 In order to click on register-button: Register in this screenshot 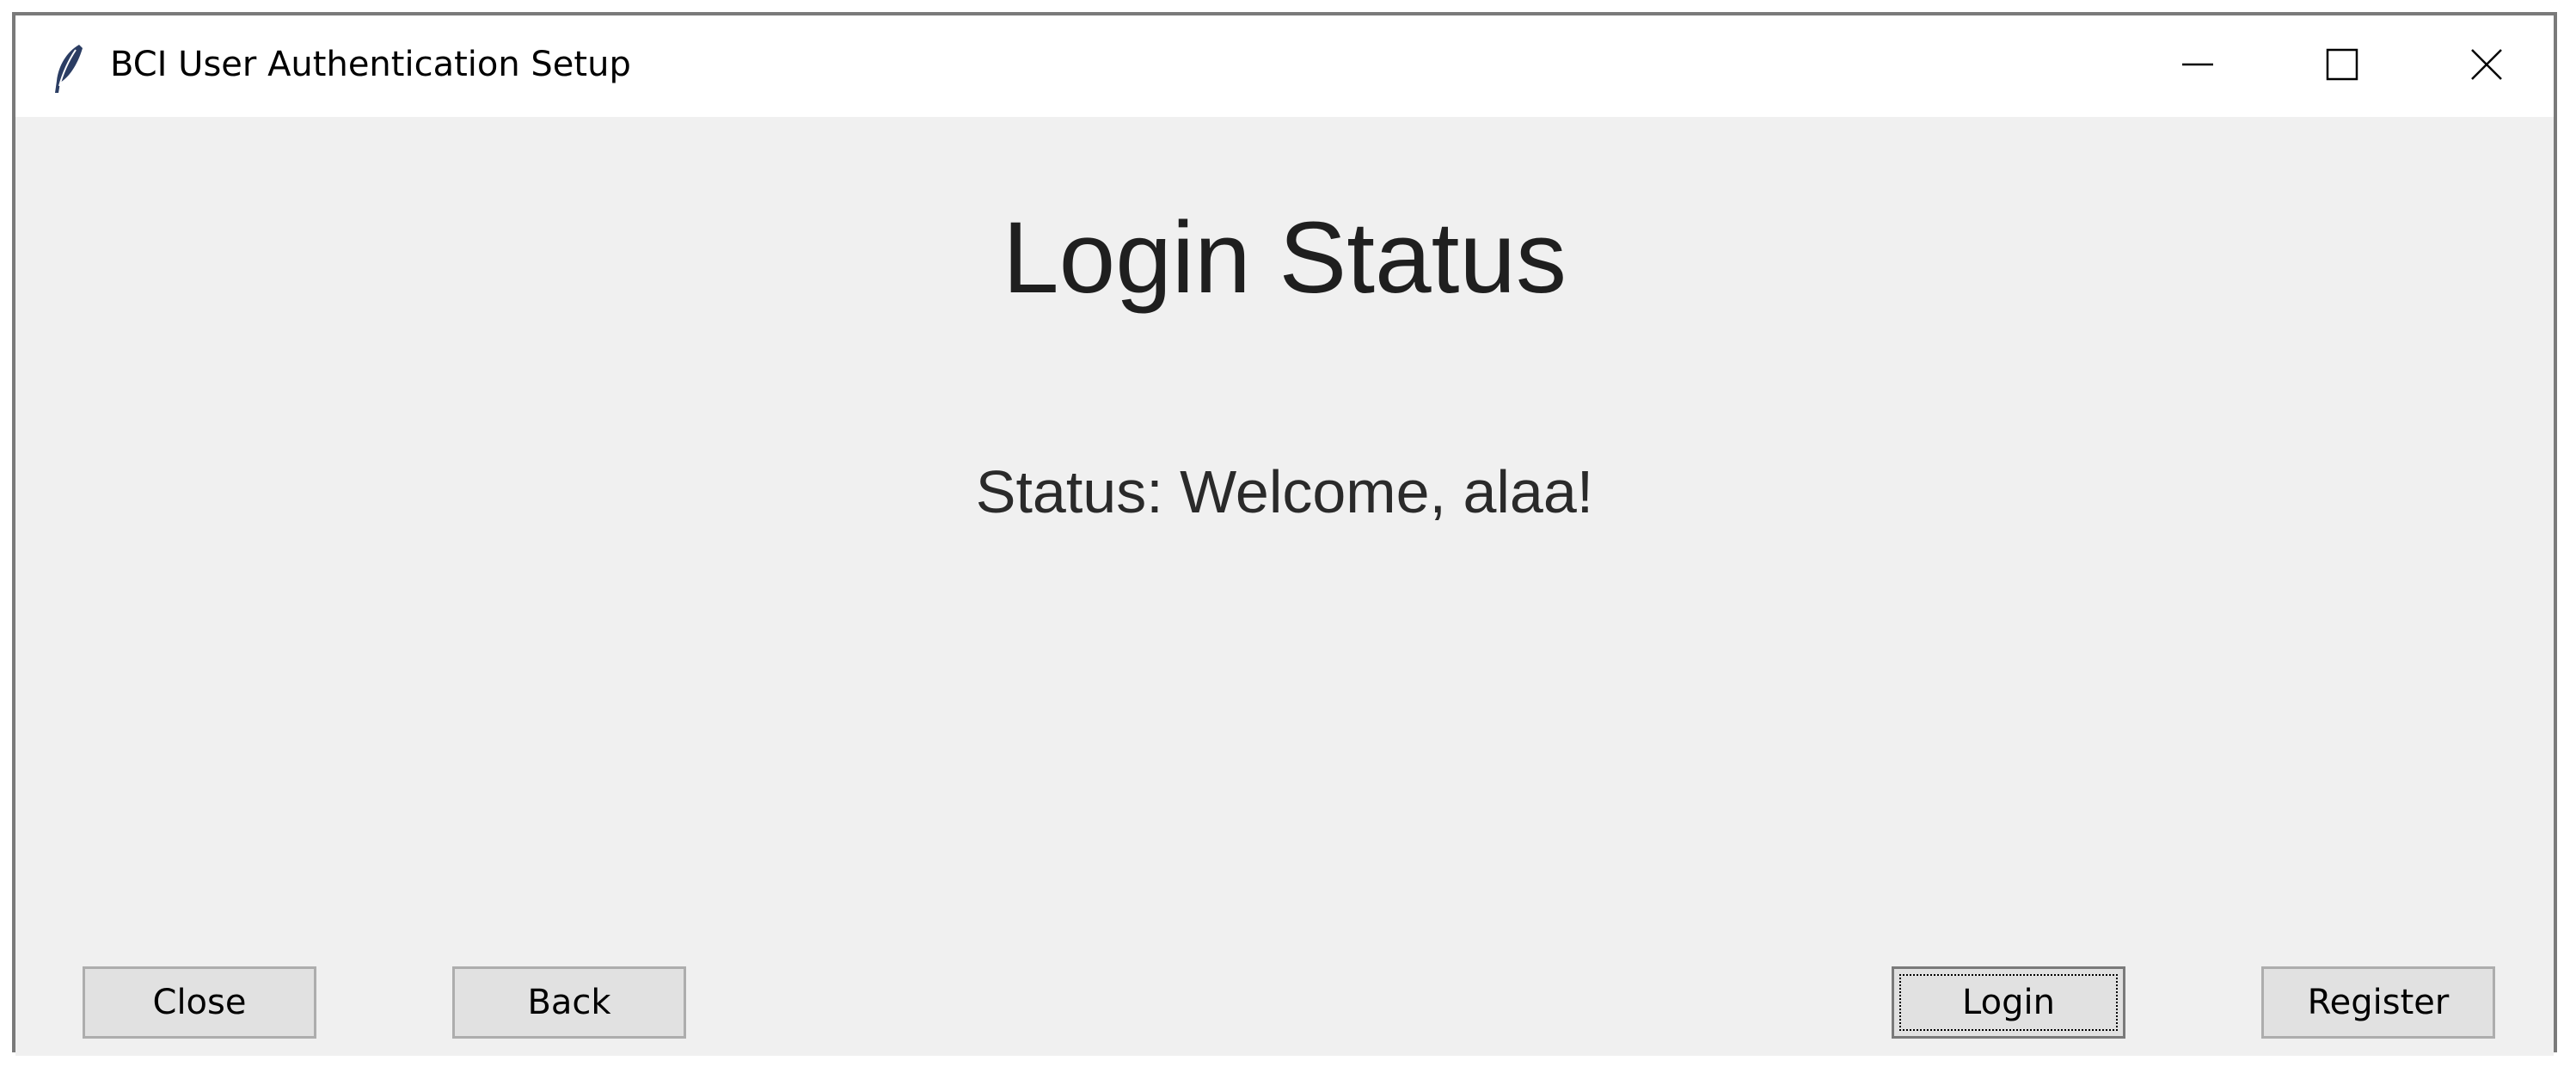, I will do `click(2378, 1003)`.